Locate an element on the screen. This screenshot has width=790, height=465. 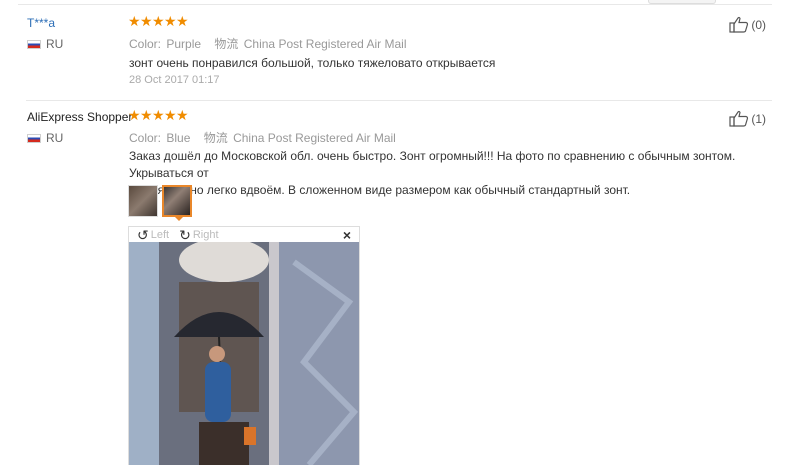
rotate-right-icon: ↻ is located at coordinates (185, 235).